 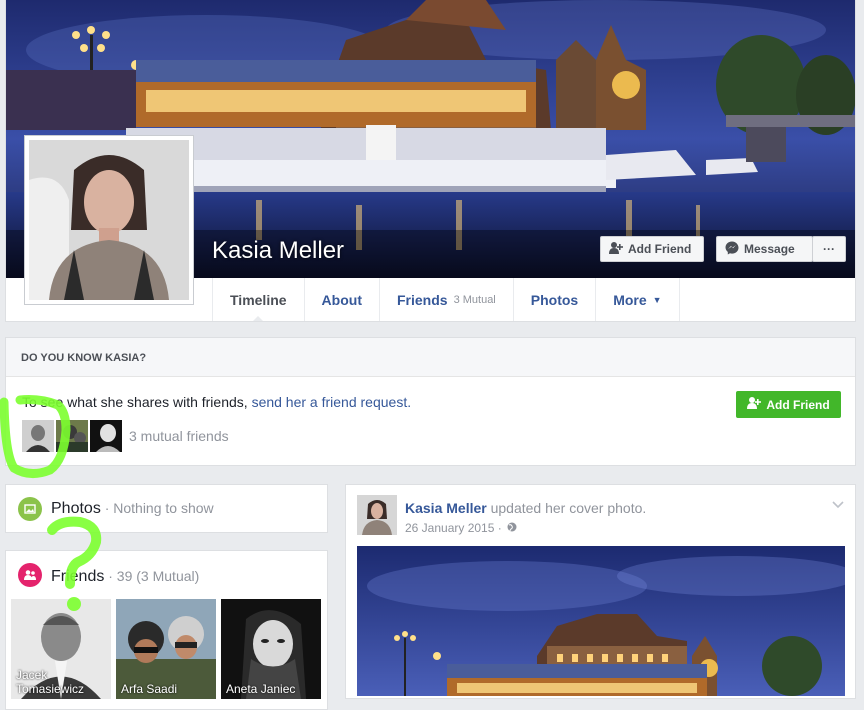 I want to click on friends-subtitle: · 39 (3 Mutual), so click(x=152, y=576).